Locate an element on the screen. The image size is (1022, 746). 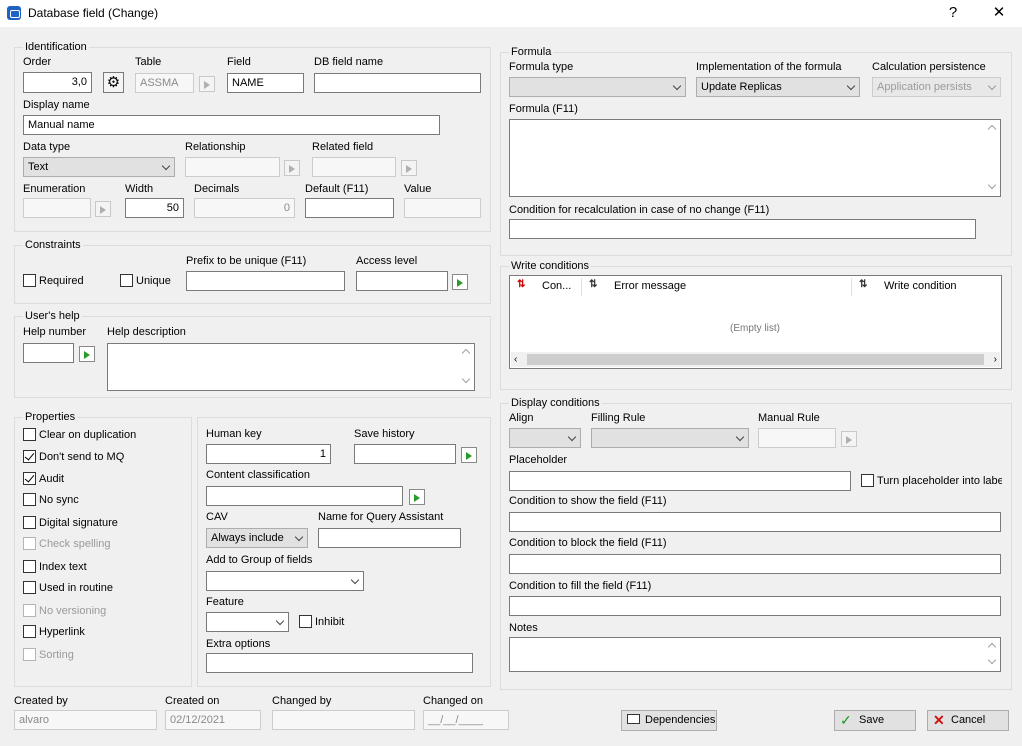
check-spelling-checkbox is located at coordinates (29, 543).